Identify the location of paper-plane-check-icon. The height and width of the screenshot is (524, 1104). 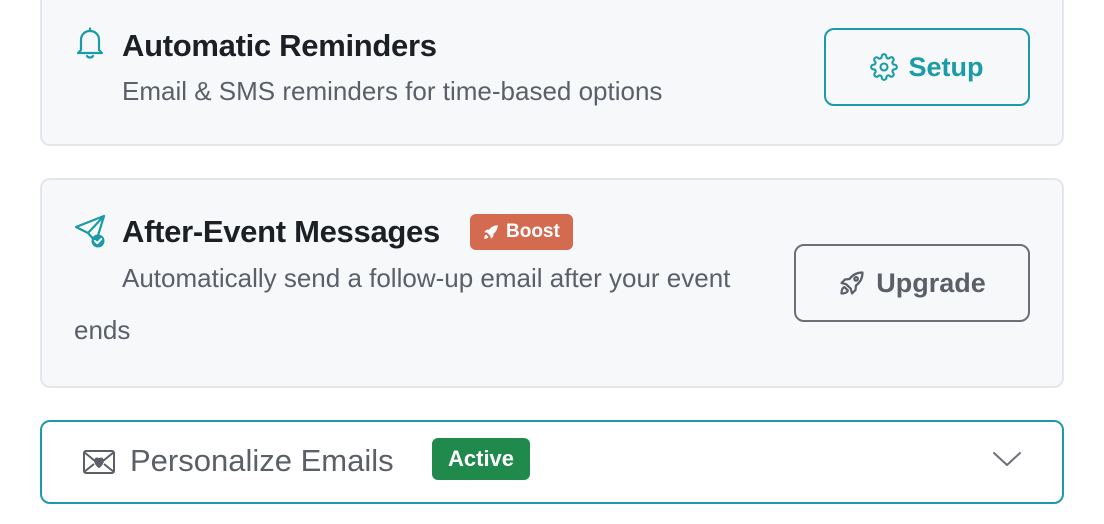
(91, 233).